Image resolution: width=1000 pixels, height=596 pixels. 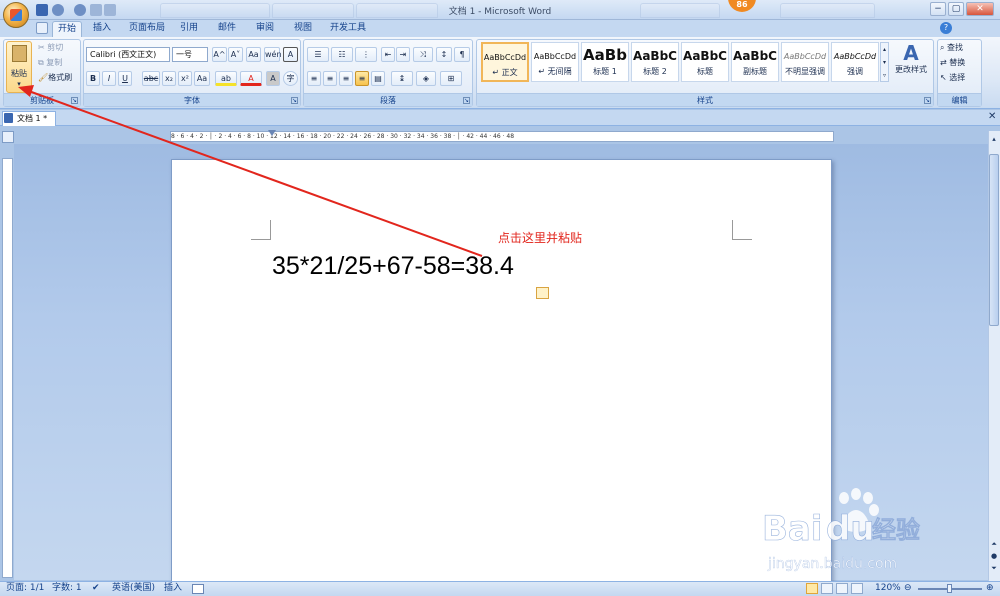 I want to click on next-page-icon: ⏷, so click(x=994, y=570).